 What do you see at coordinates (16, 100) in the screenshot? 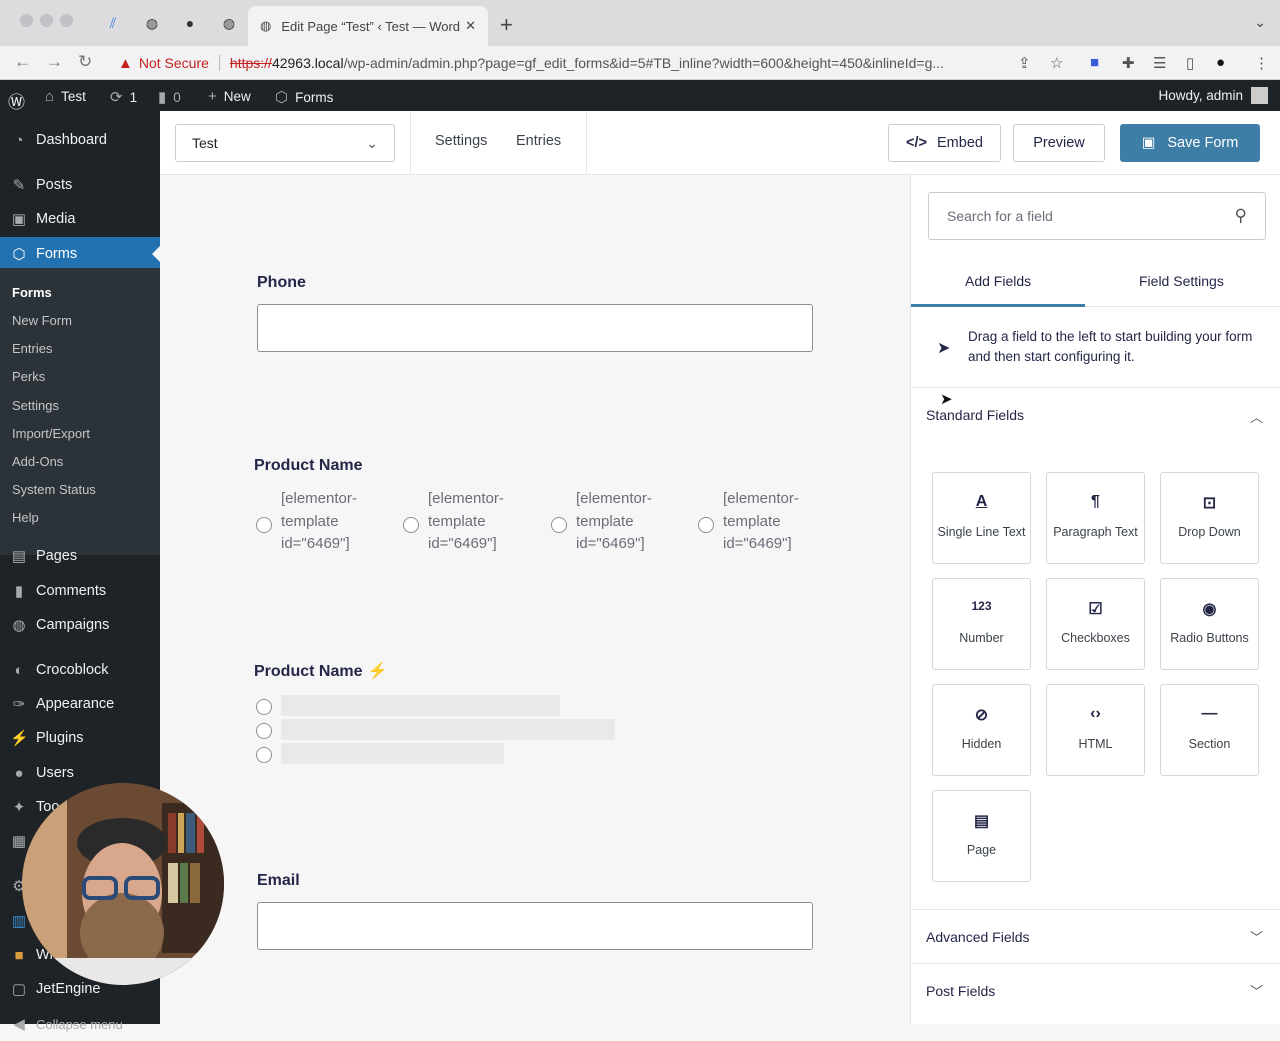
I see `wordpress-logo-icon: Ⓦ` at bounding box center [16, 100].